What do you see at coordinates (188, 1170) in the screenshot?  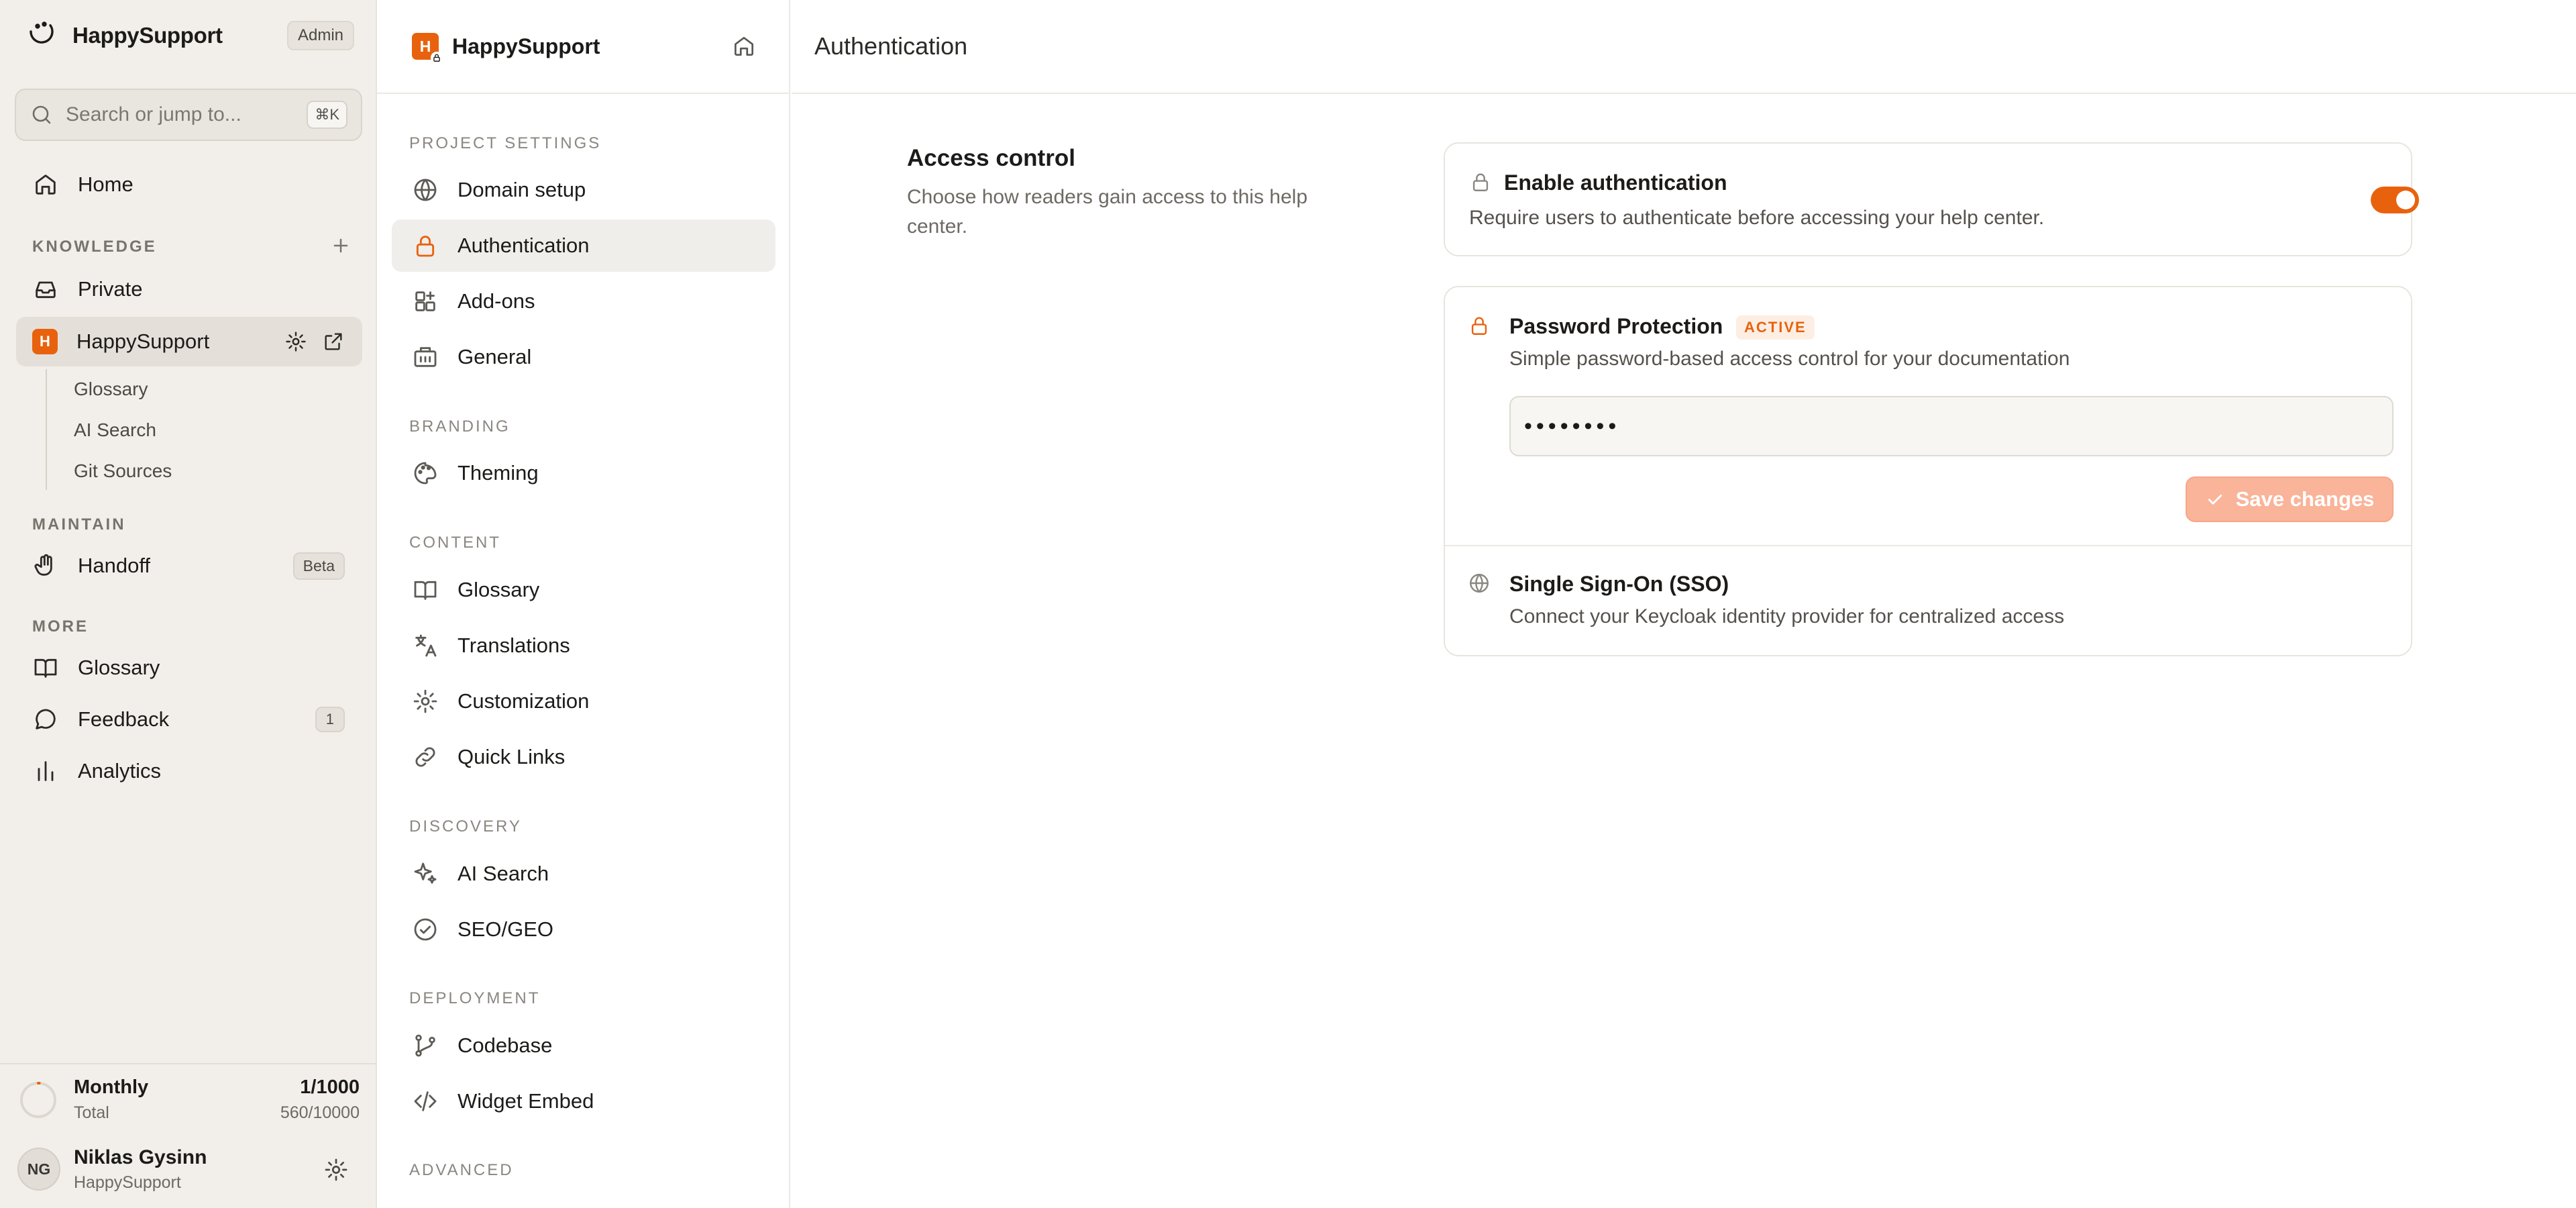 I see `user-profile: NG Niklas Gysinn HappySupport` at bounding box center [188, 1170].